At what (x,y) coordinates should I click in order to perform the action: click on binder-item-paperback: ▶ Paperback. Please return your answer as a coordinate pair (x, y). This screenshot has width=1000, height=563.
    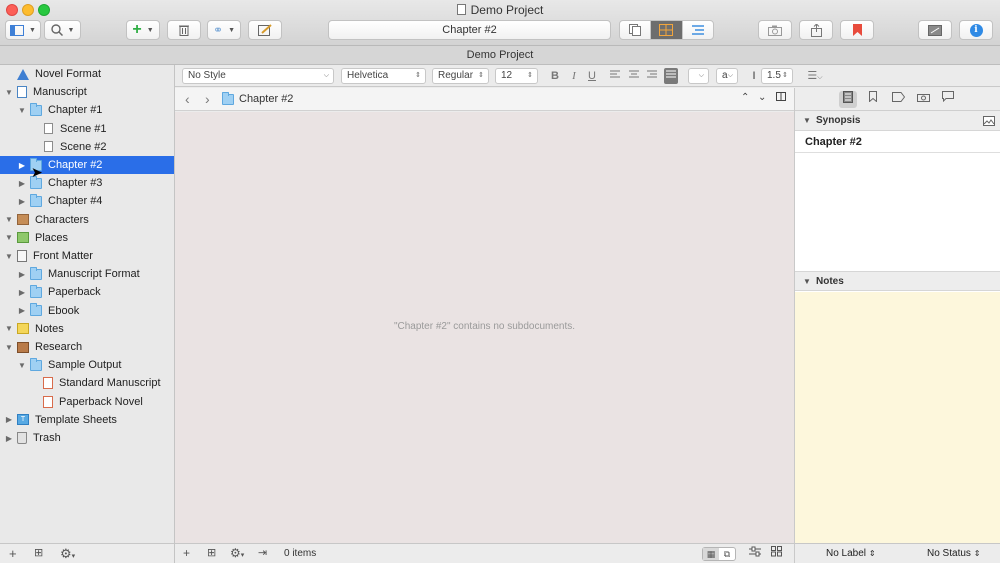
    Looking at the image, I should click on (87, 292).